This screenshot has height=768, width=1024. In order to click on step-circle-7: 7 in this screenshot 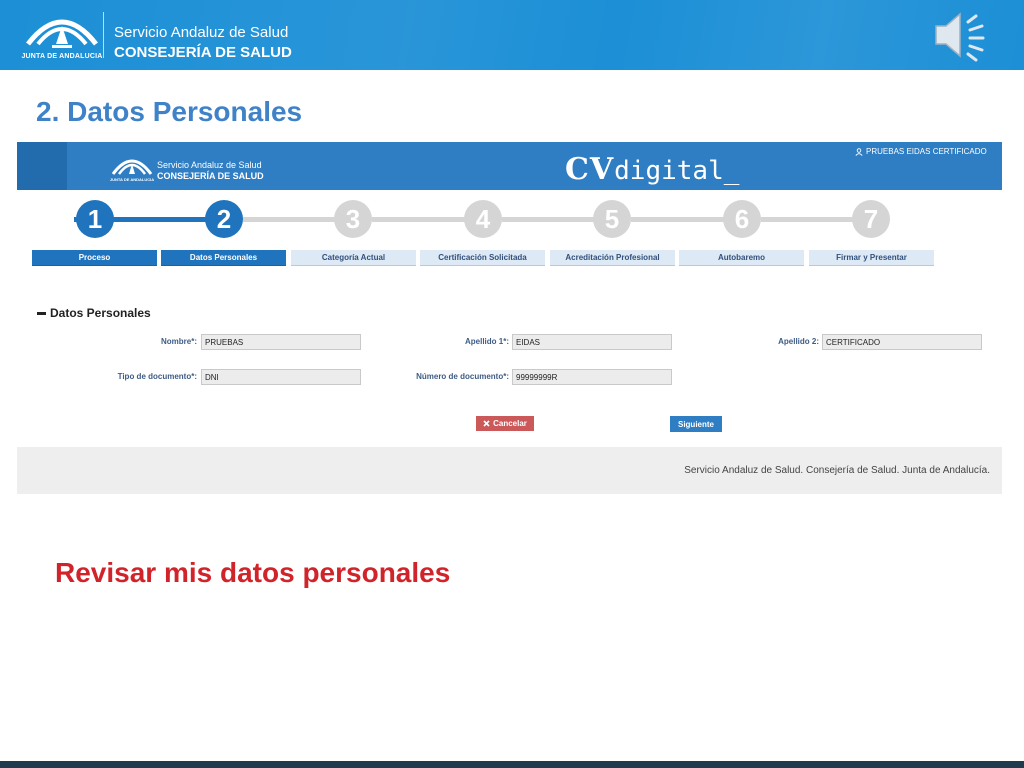, I will do `click(871, 219)`.